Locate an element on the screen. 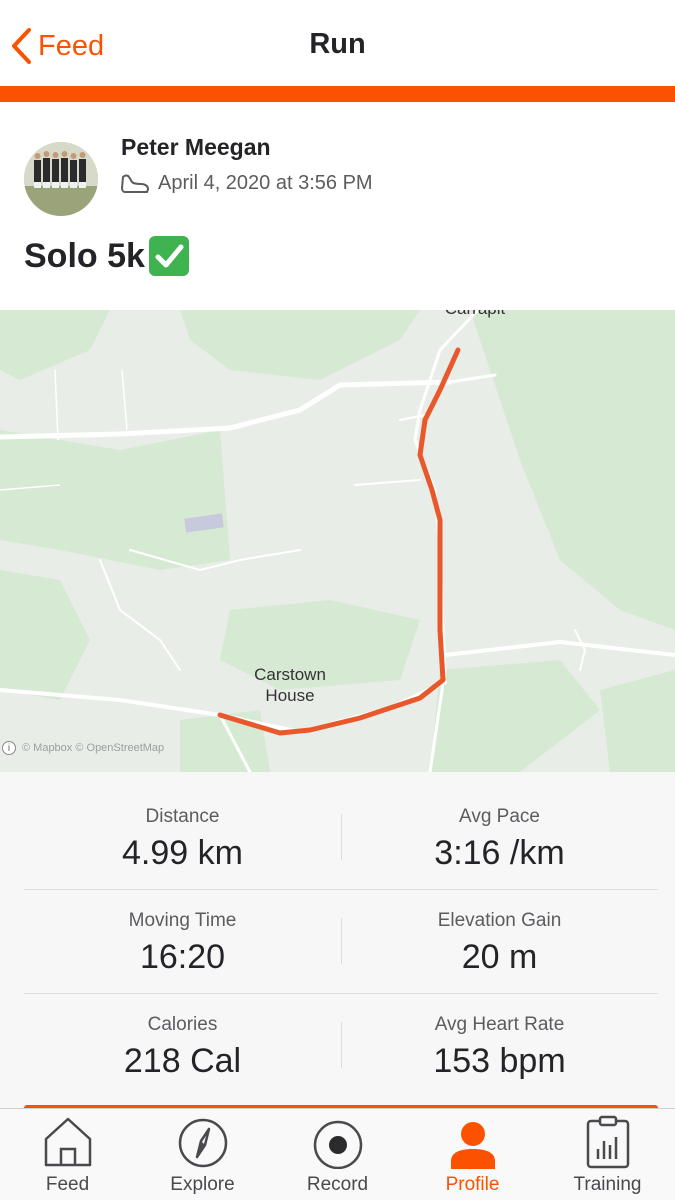  stat-elevation-gain: Elevation Gain 20 m is located at coordinates (499, 943).